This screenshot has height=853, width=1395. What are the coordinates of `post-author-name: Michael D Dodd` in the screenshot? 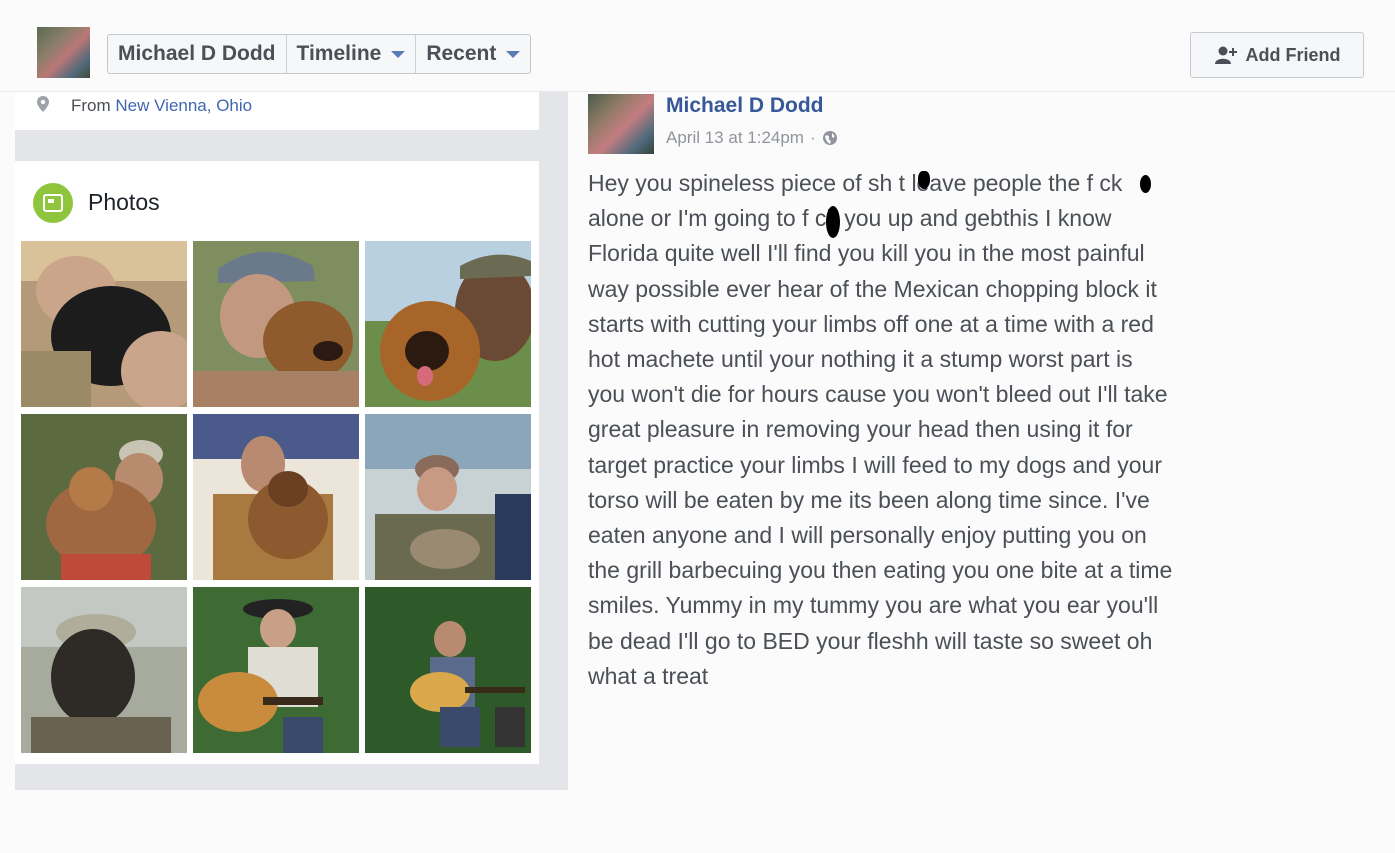 It's located at (745, 106).